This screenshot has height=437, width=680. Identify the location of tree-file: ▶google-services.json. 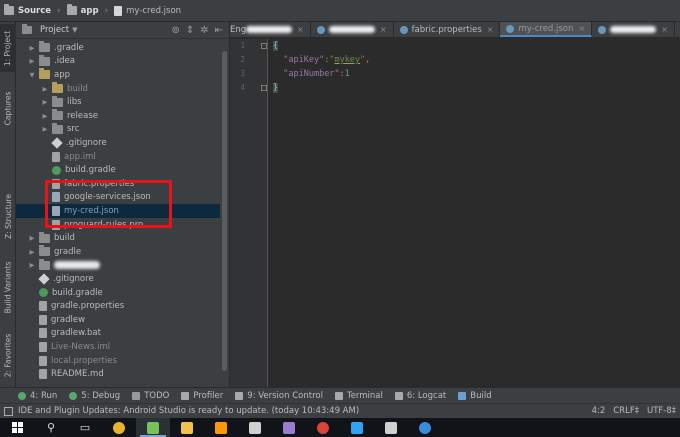
(118, 198).